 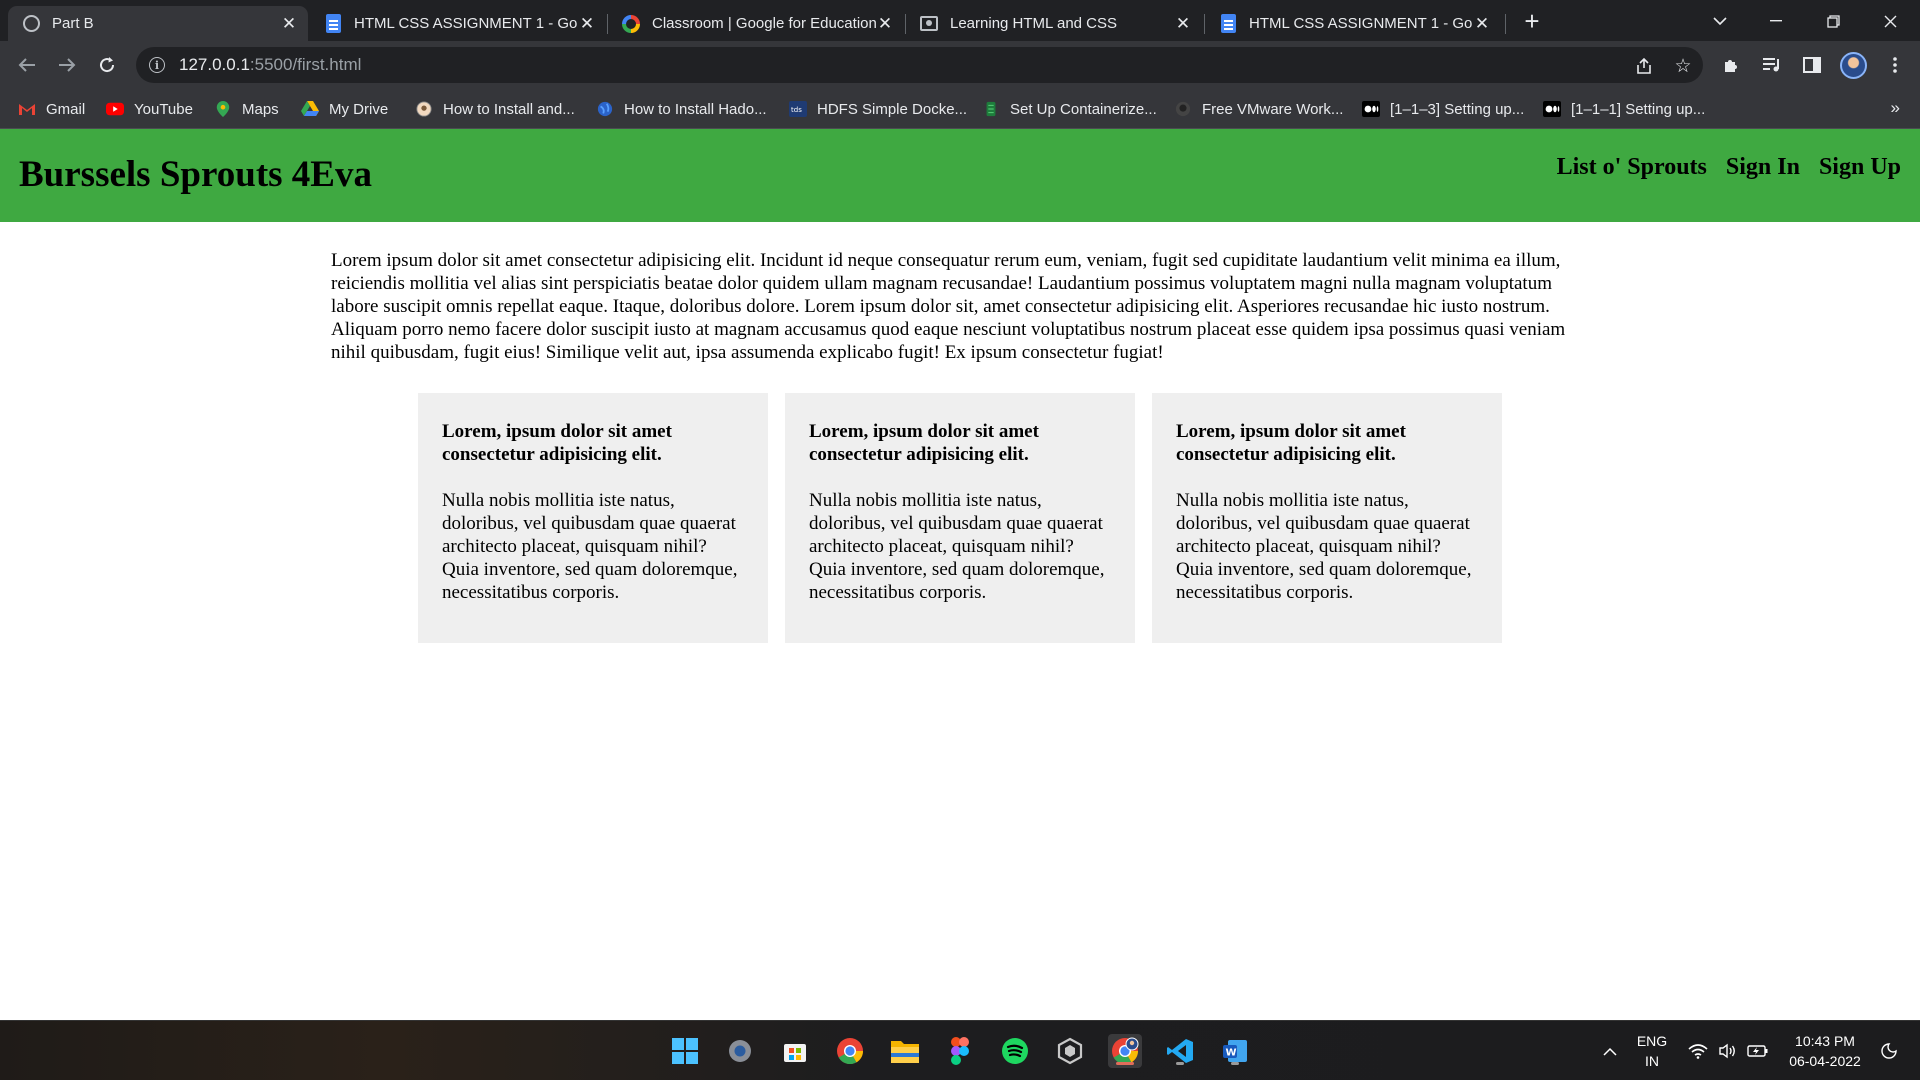 What do you see at coordinates (905, 1051) in the screenshot?
I see `file-explorer-icon` at bounding box center [905, 1051].